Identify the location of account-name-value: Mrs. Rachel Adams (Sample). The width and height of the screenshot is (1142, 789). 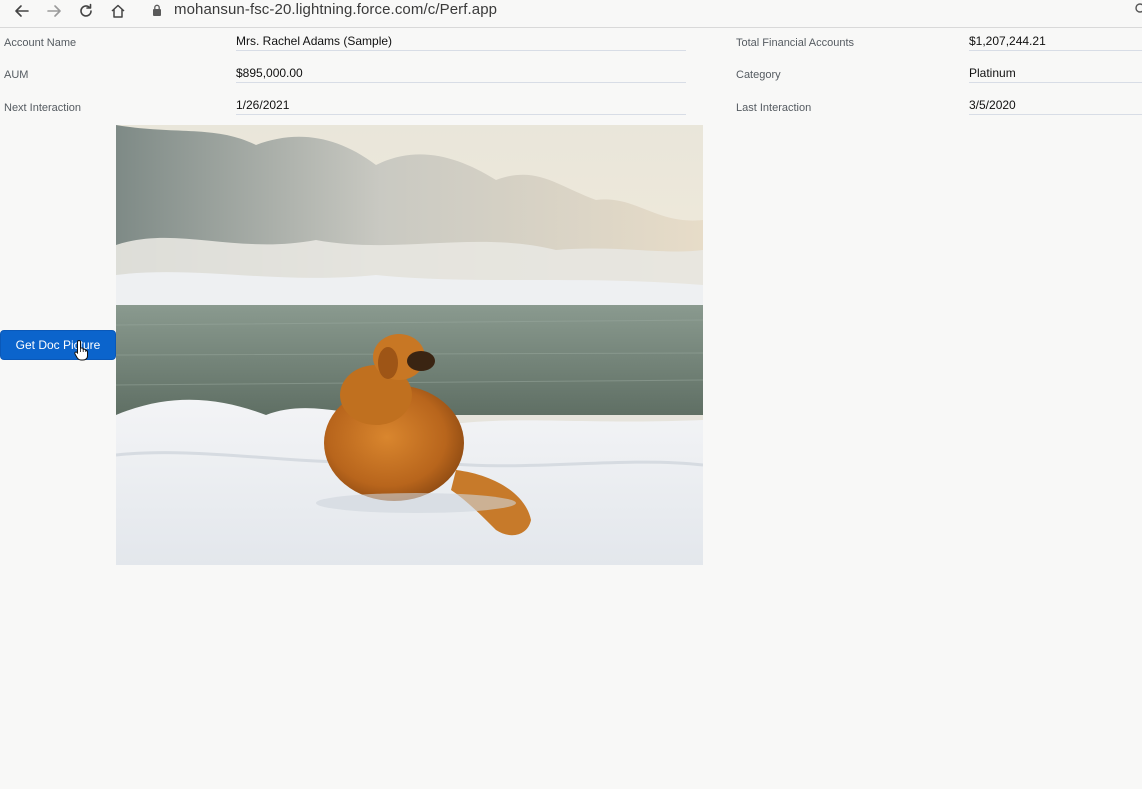
(461, 42).